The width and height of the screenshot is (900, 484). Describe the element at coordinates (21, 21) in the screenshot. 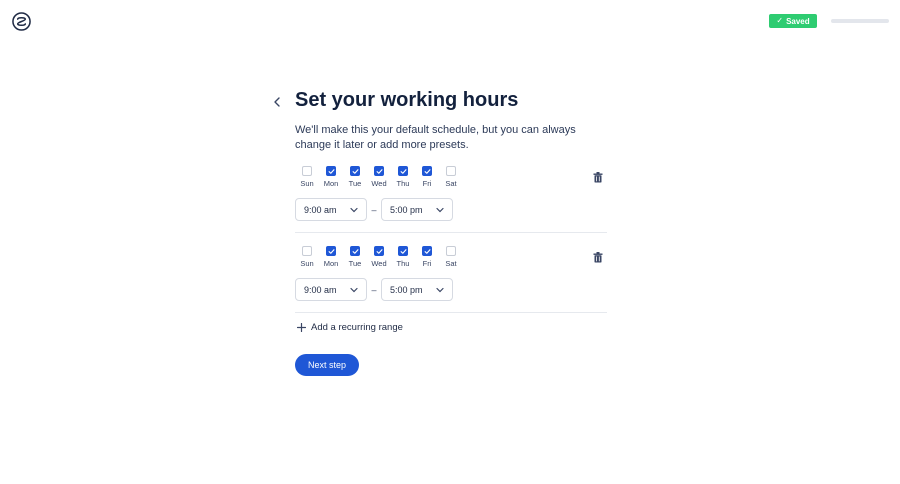

I see `logo-icon` at that location.